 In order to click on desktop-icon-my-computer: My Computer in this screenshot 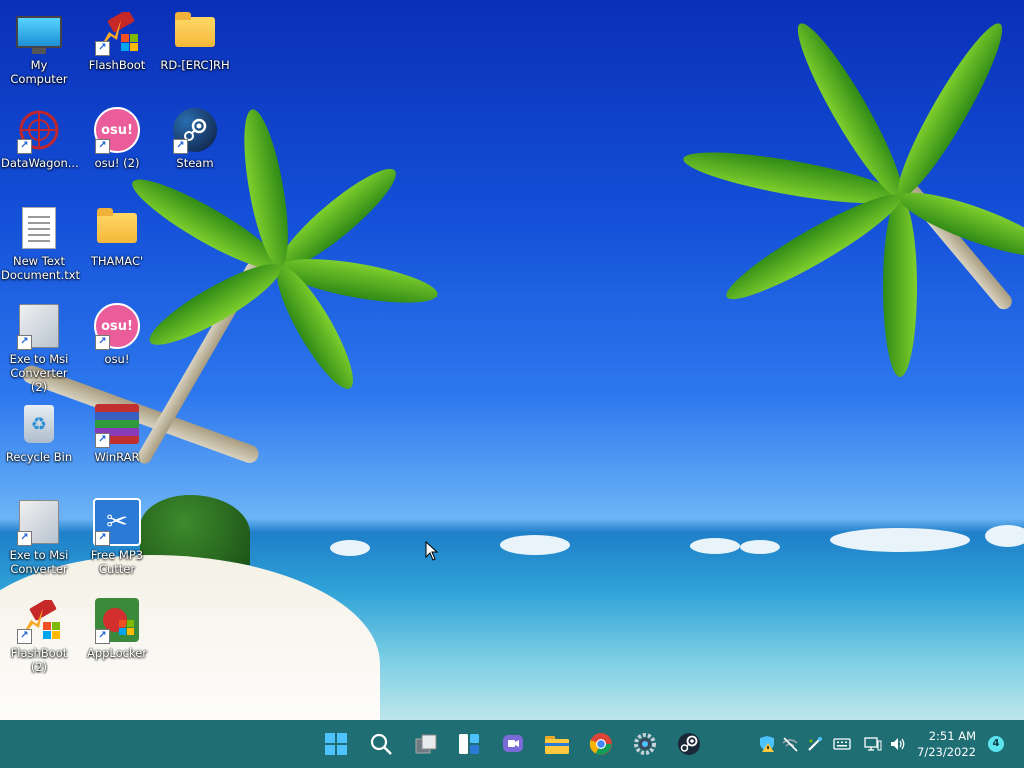, I will do `click(39, 47)`.